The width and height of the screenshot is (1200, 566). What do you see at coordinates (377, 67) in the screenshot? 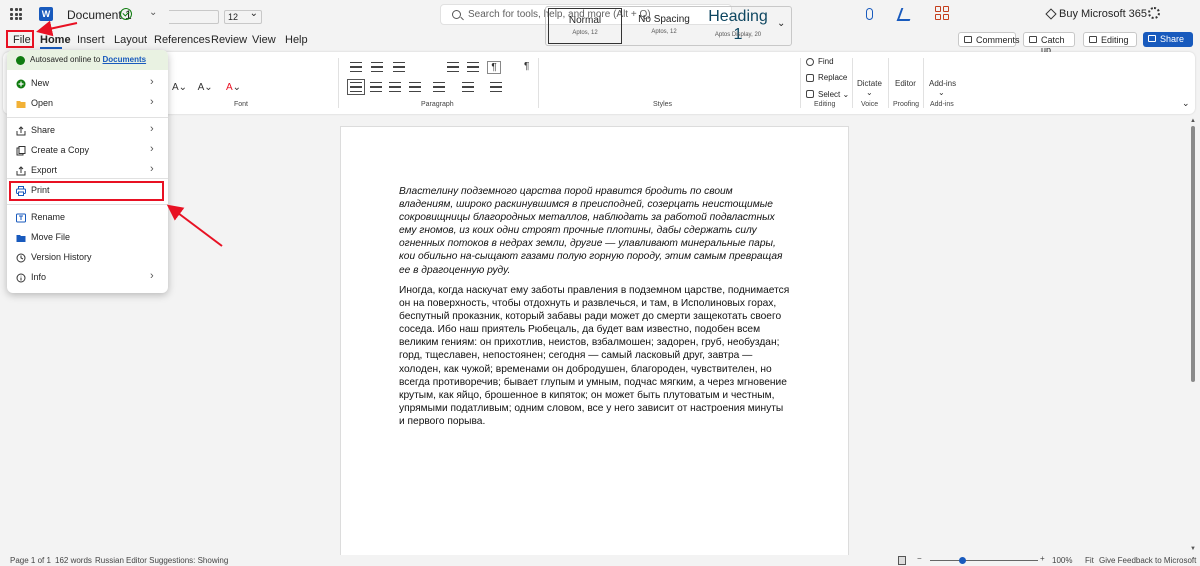
I see `numbering-icon` at bounding box center [377, 67].